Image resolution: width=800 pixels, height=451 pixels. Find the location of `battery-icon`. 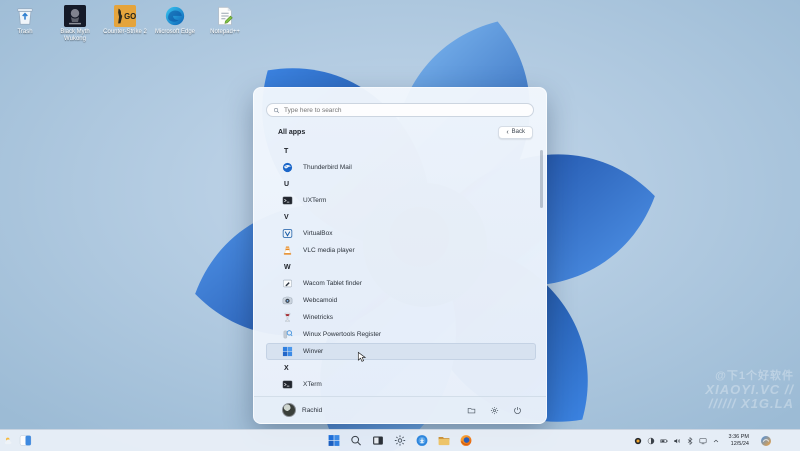

battery-icon is located at coordinates (663, 441).